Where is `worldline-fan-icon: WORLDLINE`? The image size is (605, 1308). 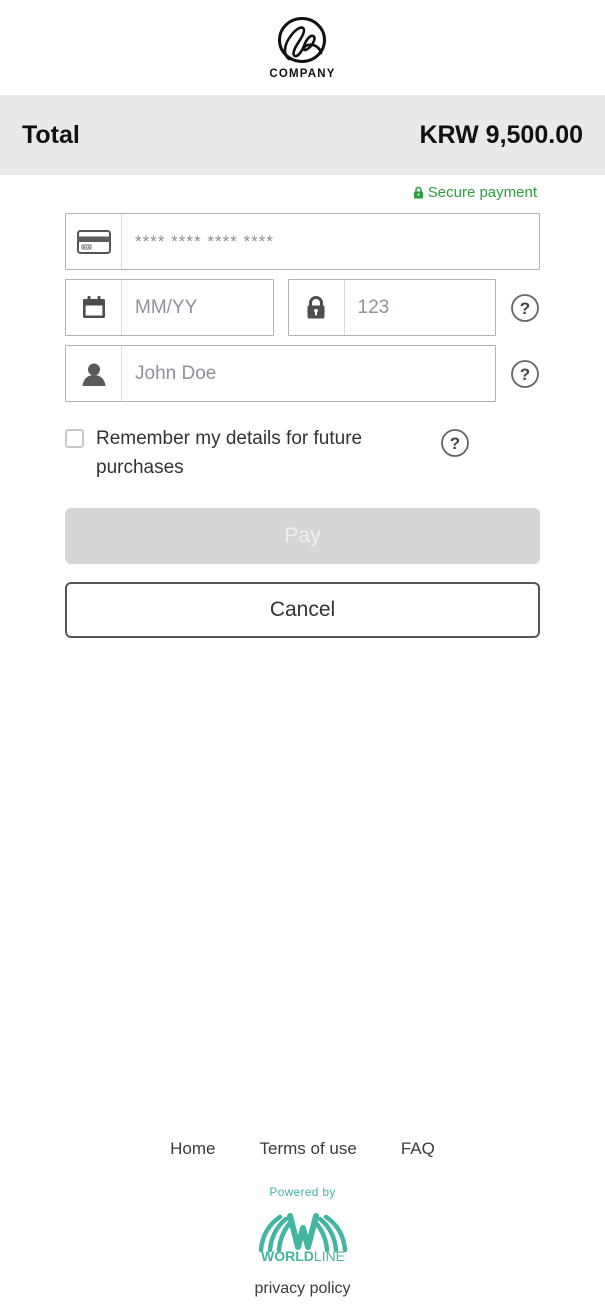
worldline-fan-icon: WORLDLINE is located at coordinates (302, 1238).